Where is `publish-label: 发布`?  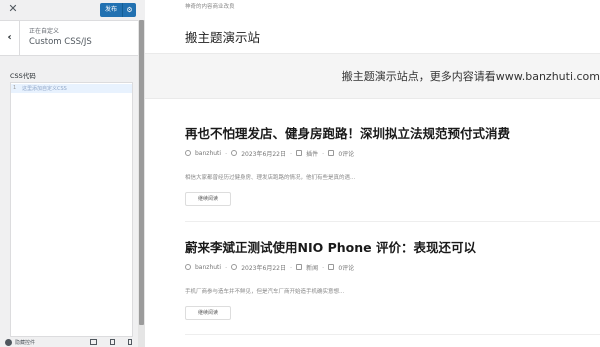
publish-label: 发布 is located at coordinates (110, 9).